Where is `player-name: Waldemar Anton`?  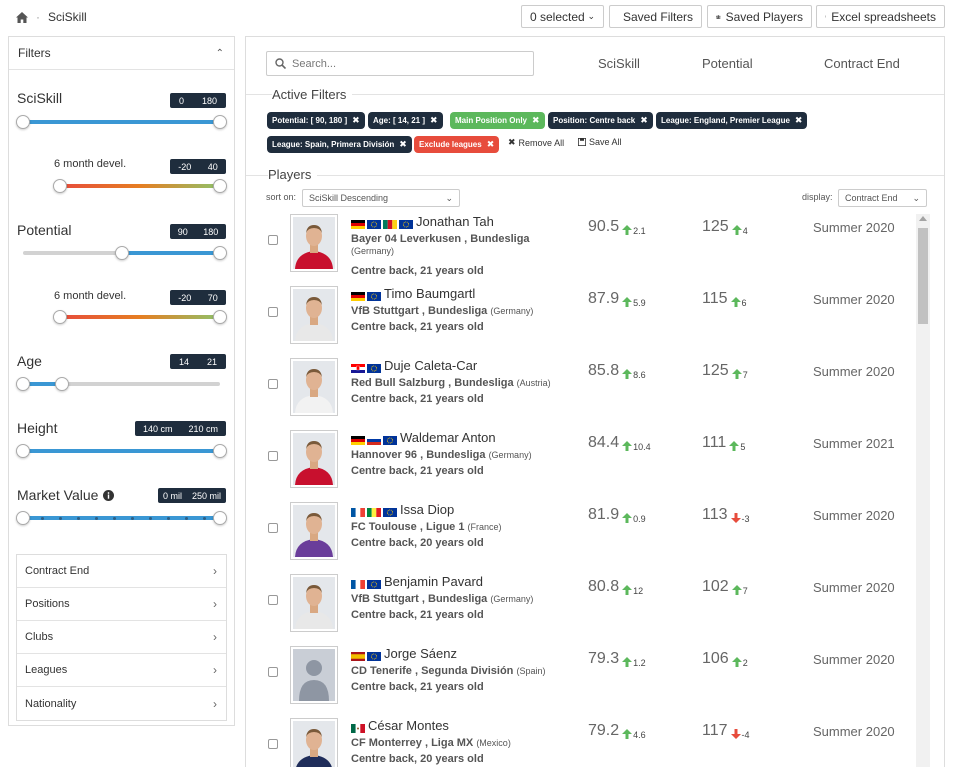 player-name: Waldemar Anton is located at coordinates (423, 437).